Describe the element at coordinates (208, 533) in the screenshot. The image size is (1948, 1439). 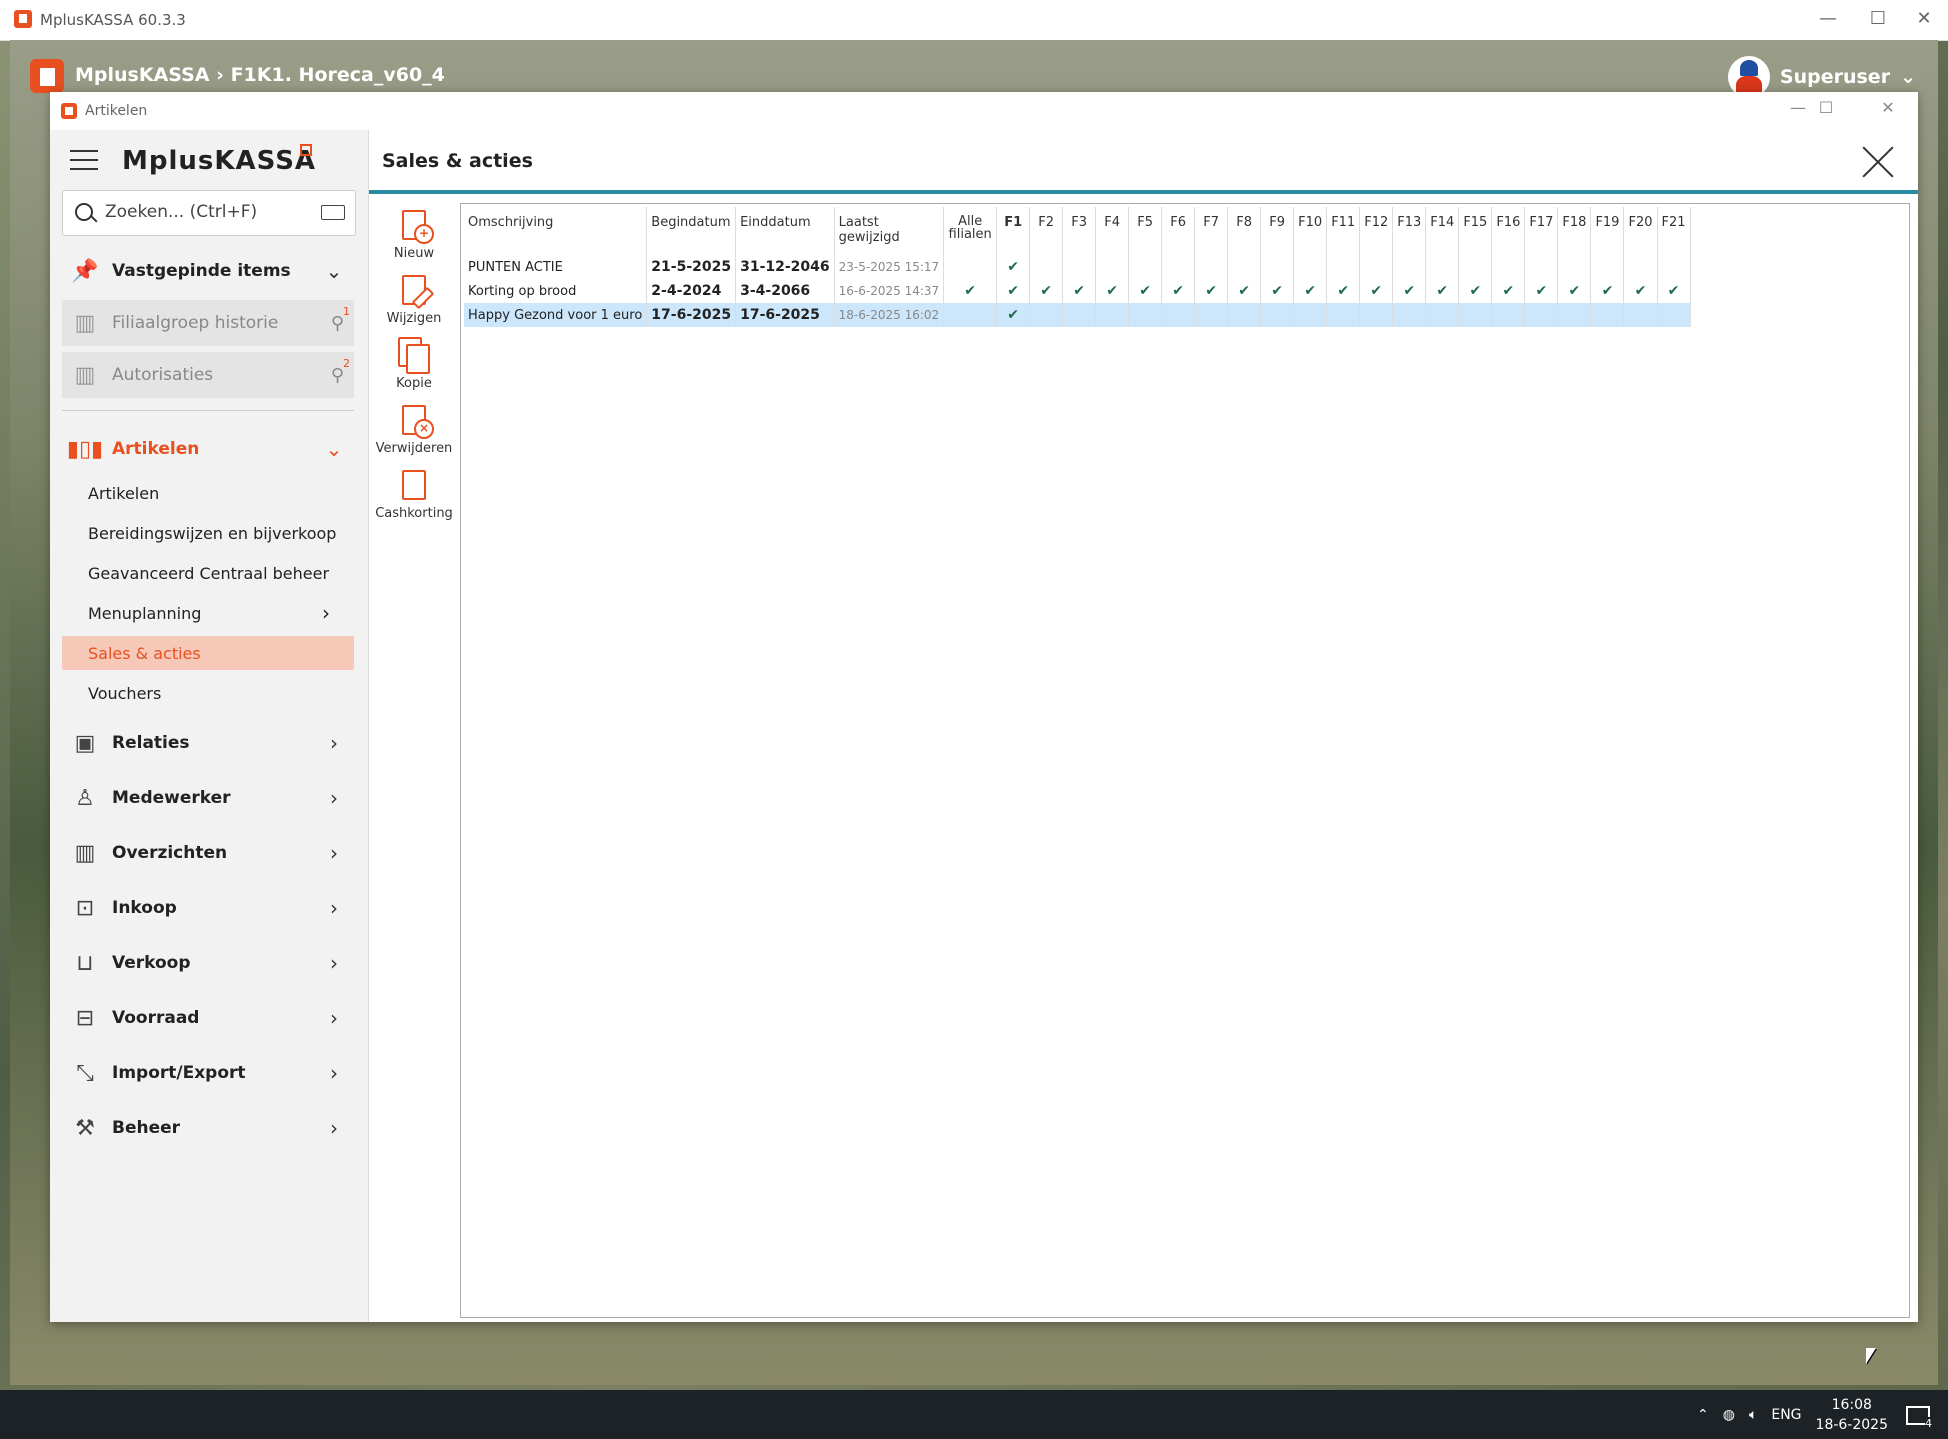
I see `sub-item-bereidingswijzen: Bereidingswijzen en bijverkoop` at that location.